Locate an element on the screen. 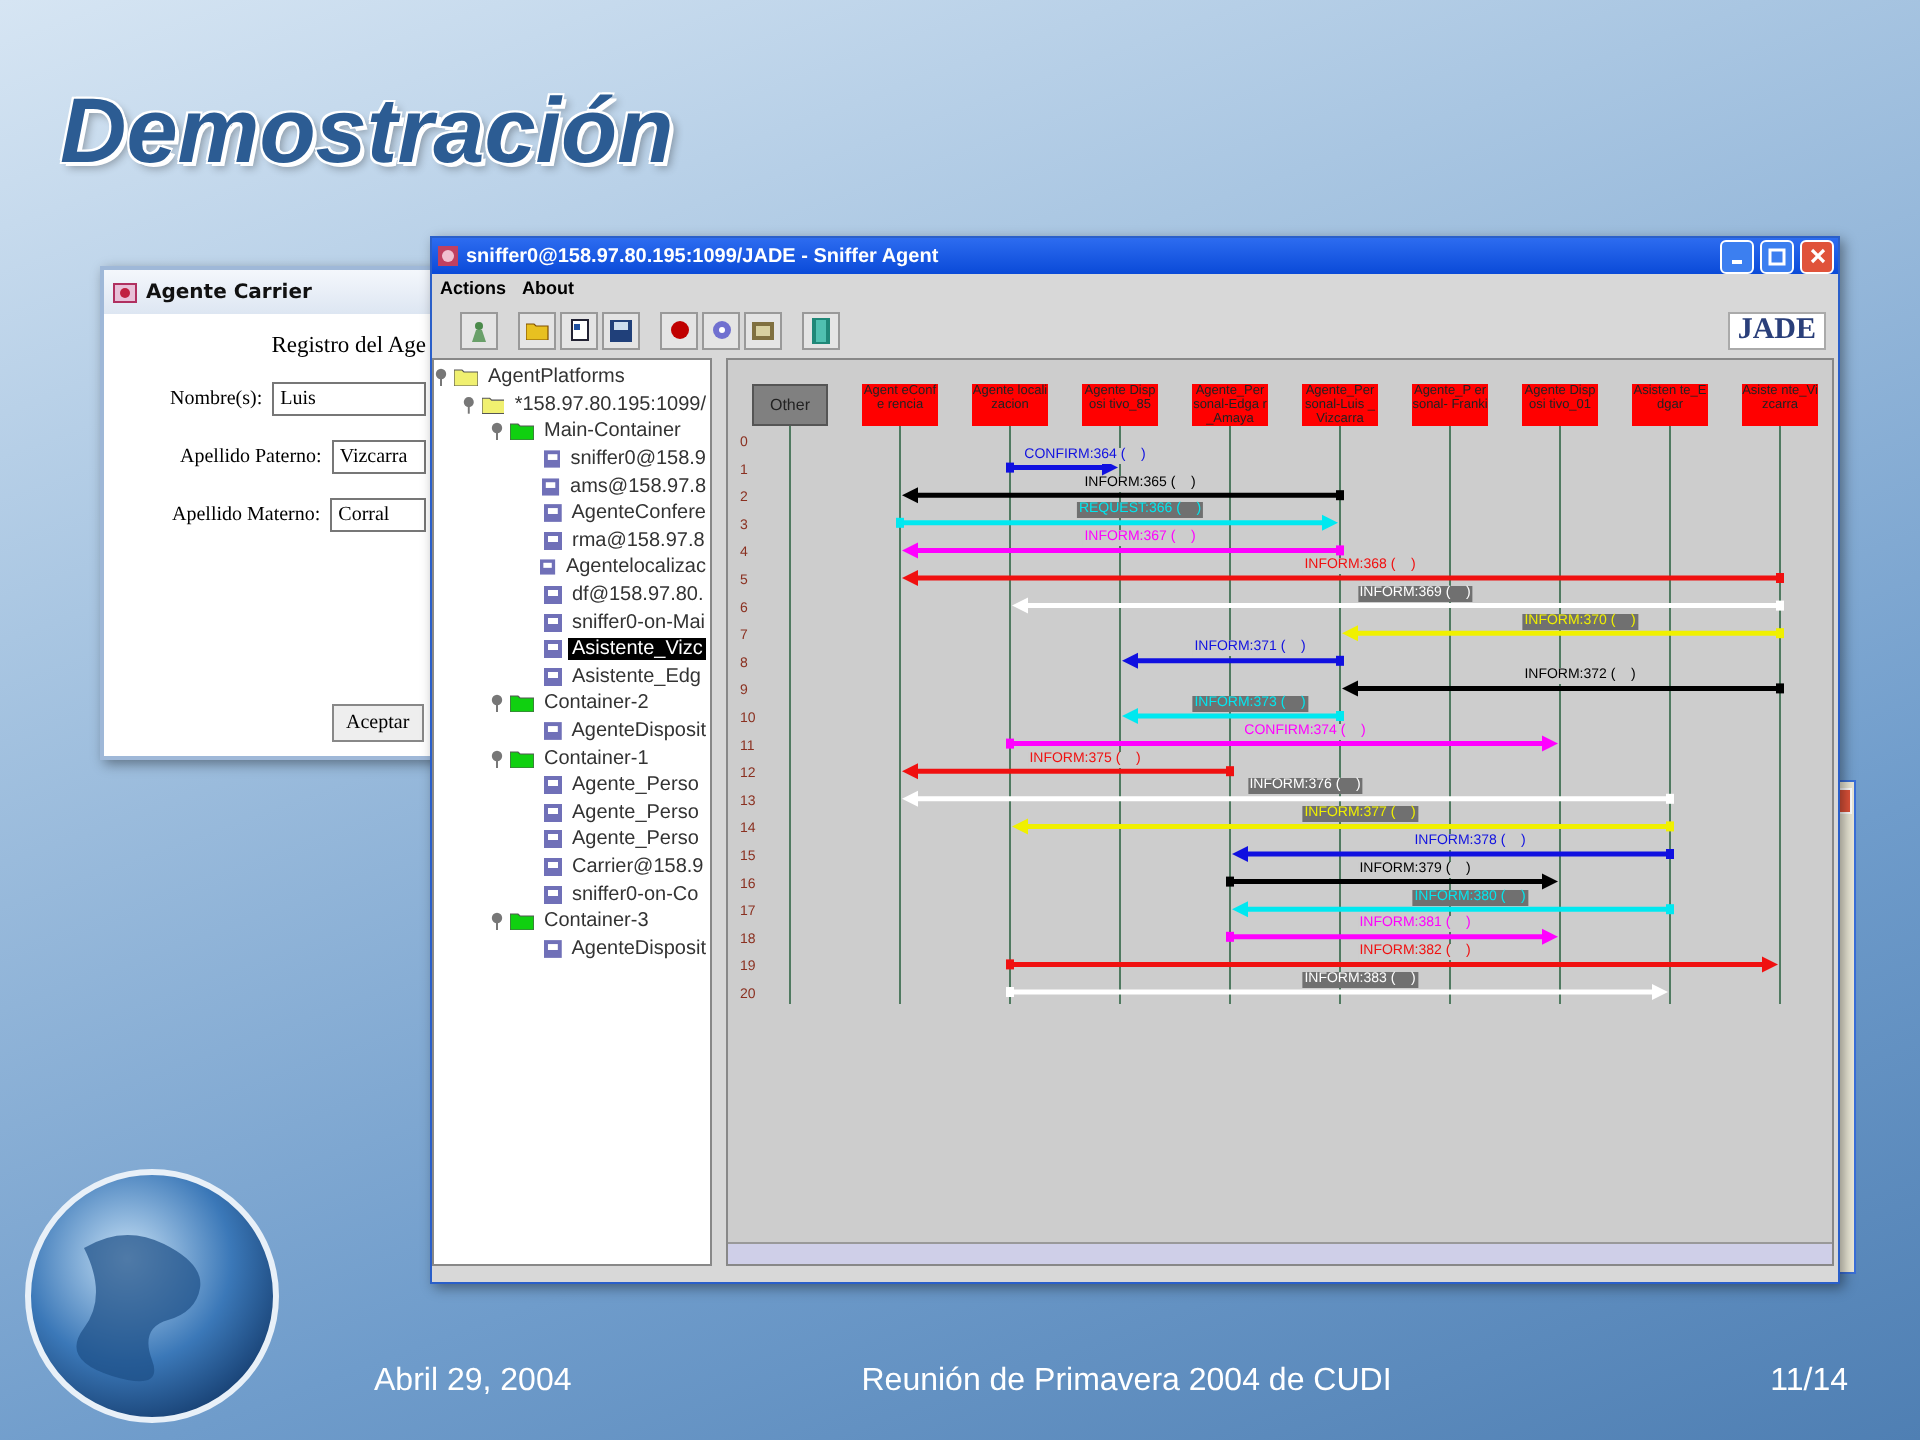 The height and width of the screenshot is (1440, 1920). record-icon is located at coordinates (679, 330).